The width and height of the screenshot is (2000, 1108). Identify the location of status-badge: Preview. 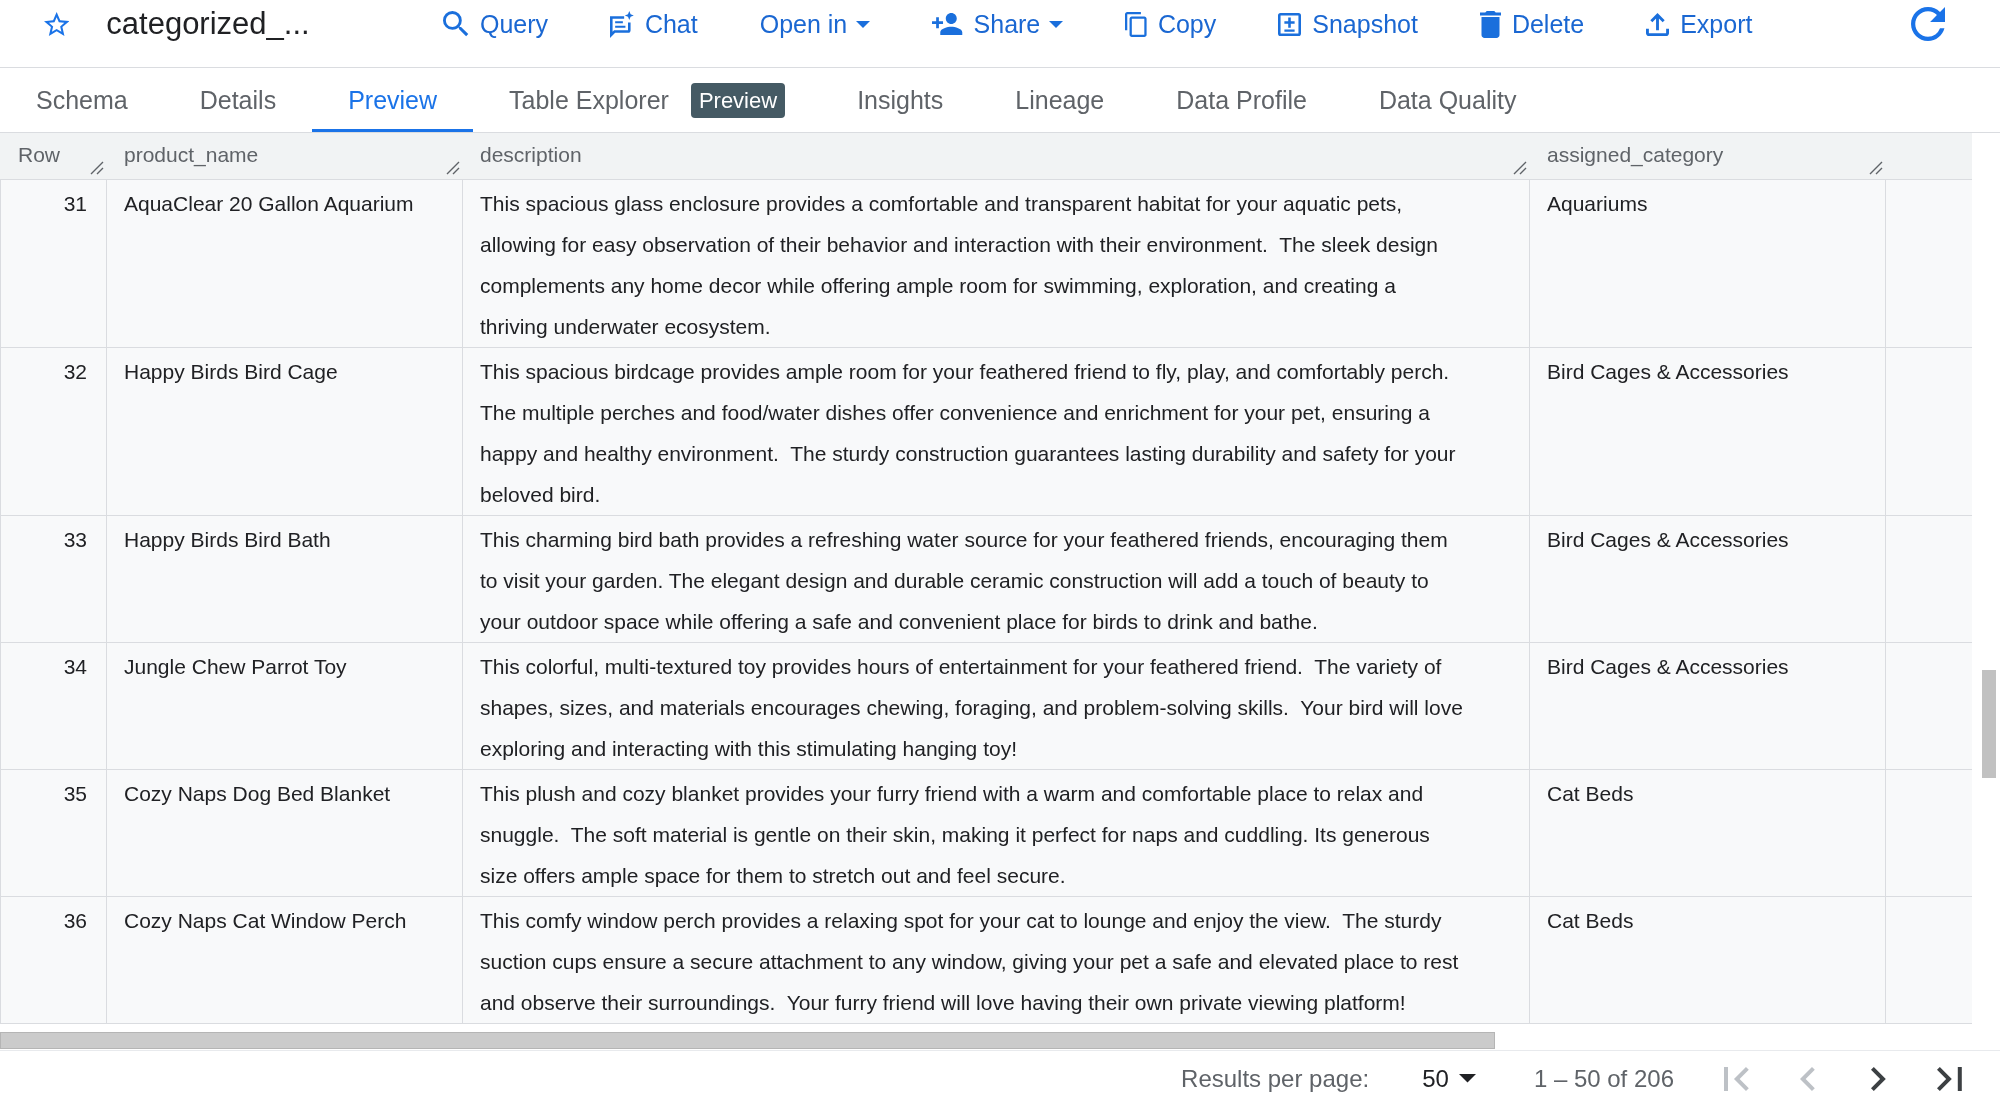
(738, 100).